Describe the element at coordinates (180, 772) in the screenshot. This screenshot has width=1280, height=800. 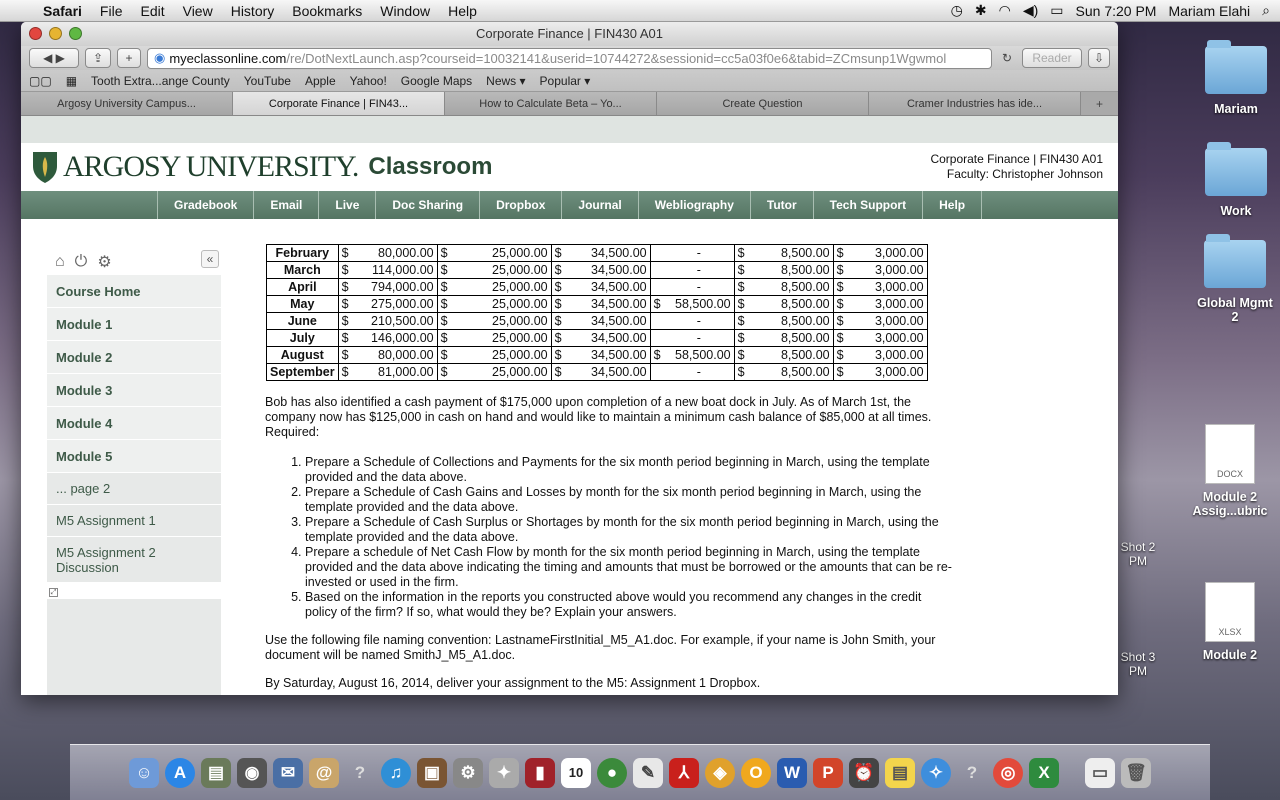
I see `app-store-icon: A` at that location.